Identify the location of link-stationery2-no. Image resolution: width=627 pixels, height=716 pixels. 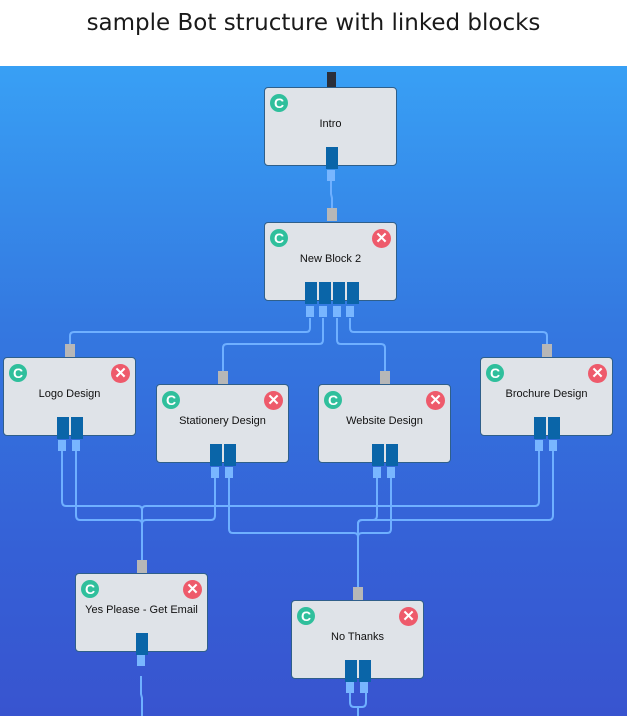
(293, 508).